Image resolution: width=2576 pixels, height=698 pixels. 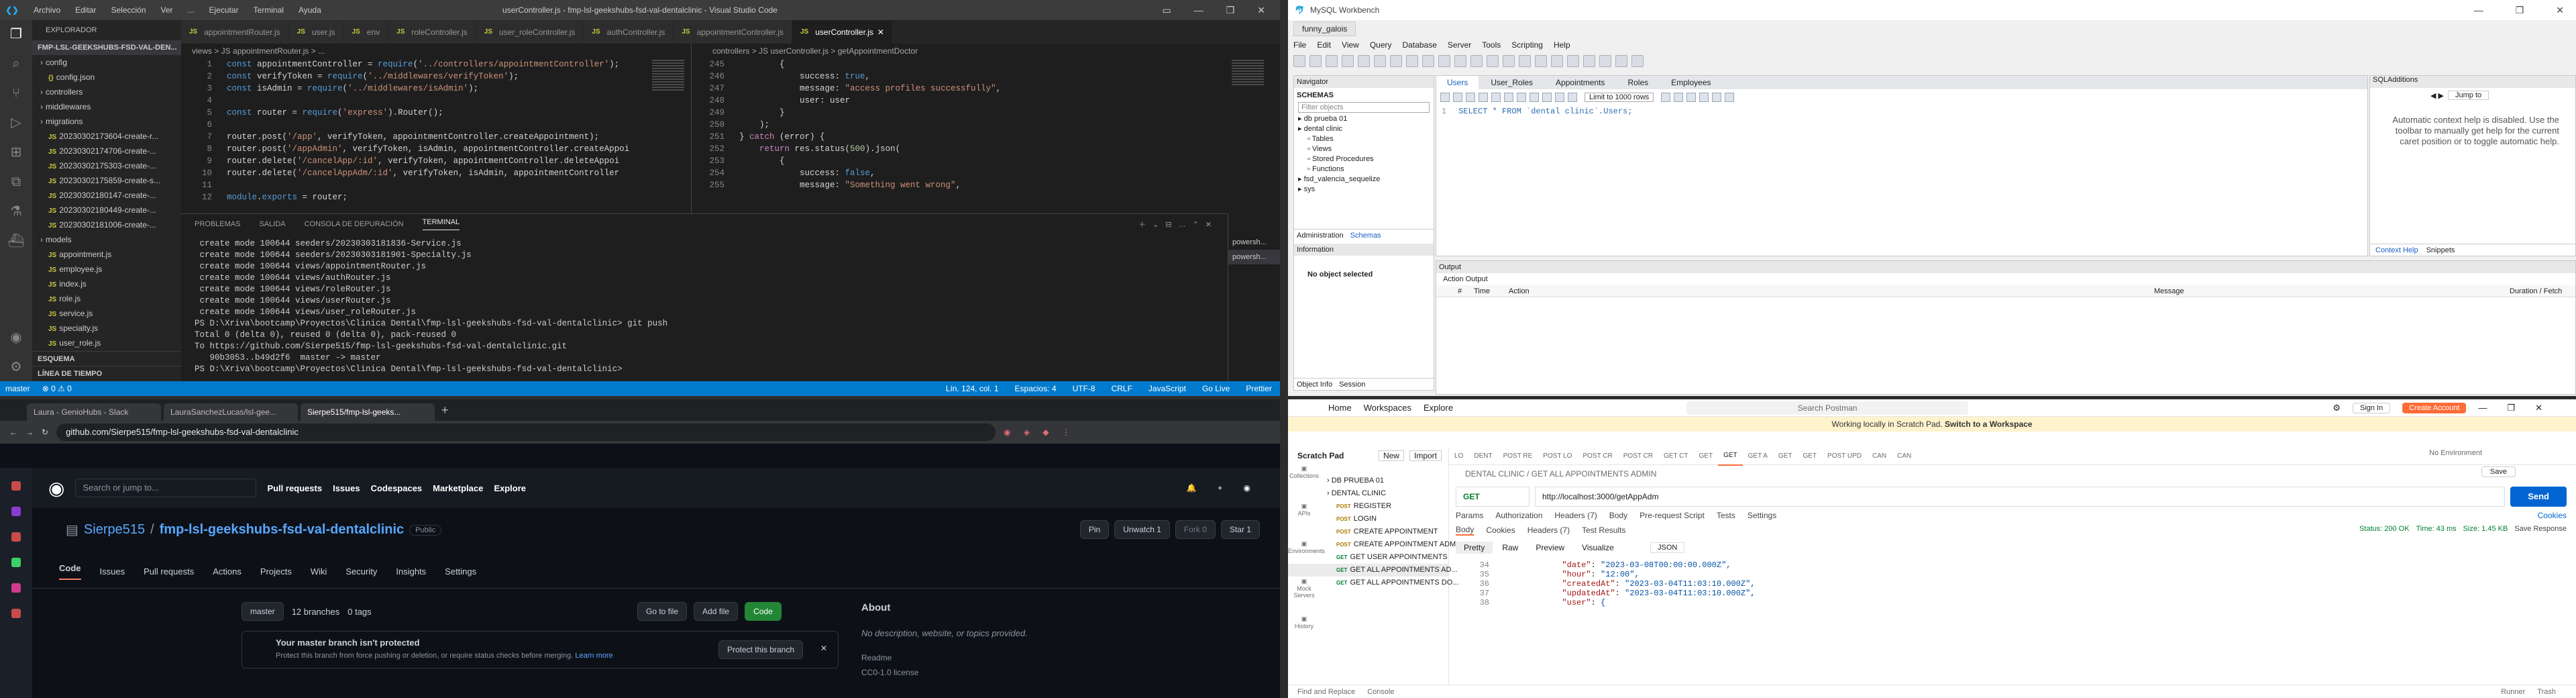 What do you see at coordinates (106, 239) in the screenshot?
I see `tree-item: › models` at bounding box center [106, 239].